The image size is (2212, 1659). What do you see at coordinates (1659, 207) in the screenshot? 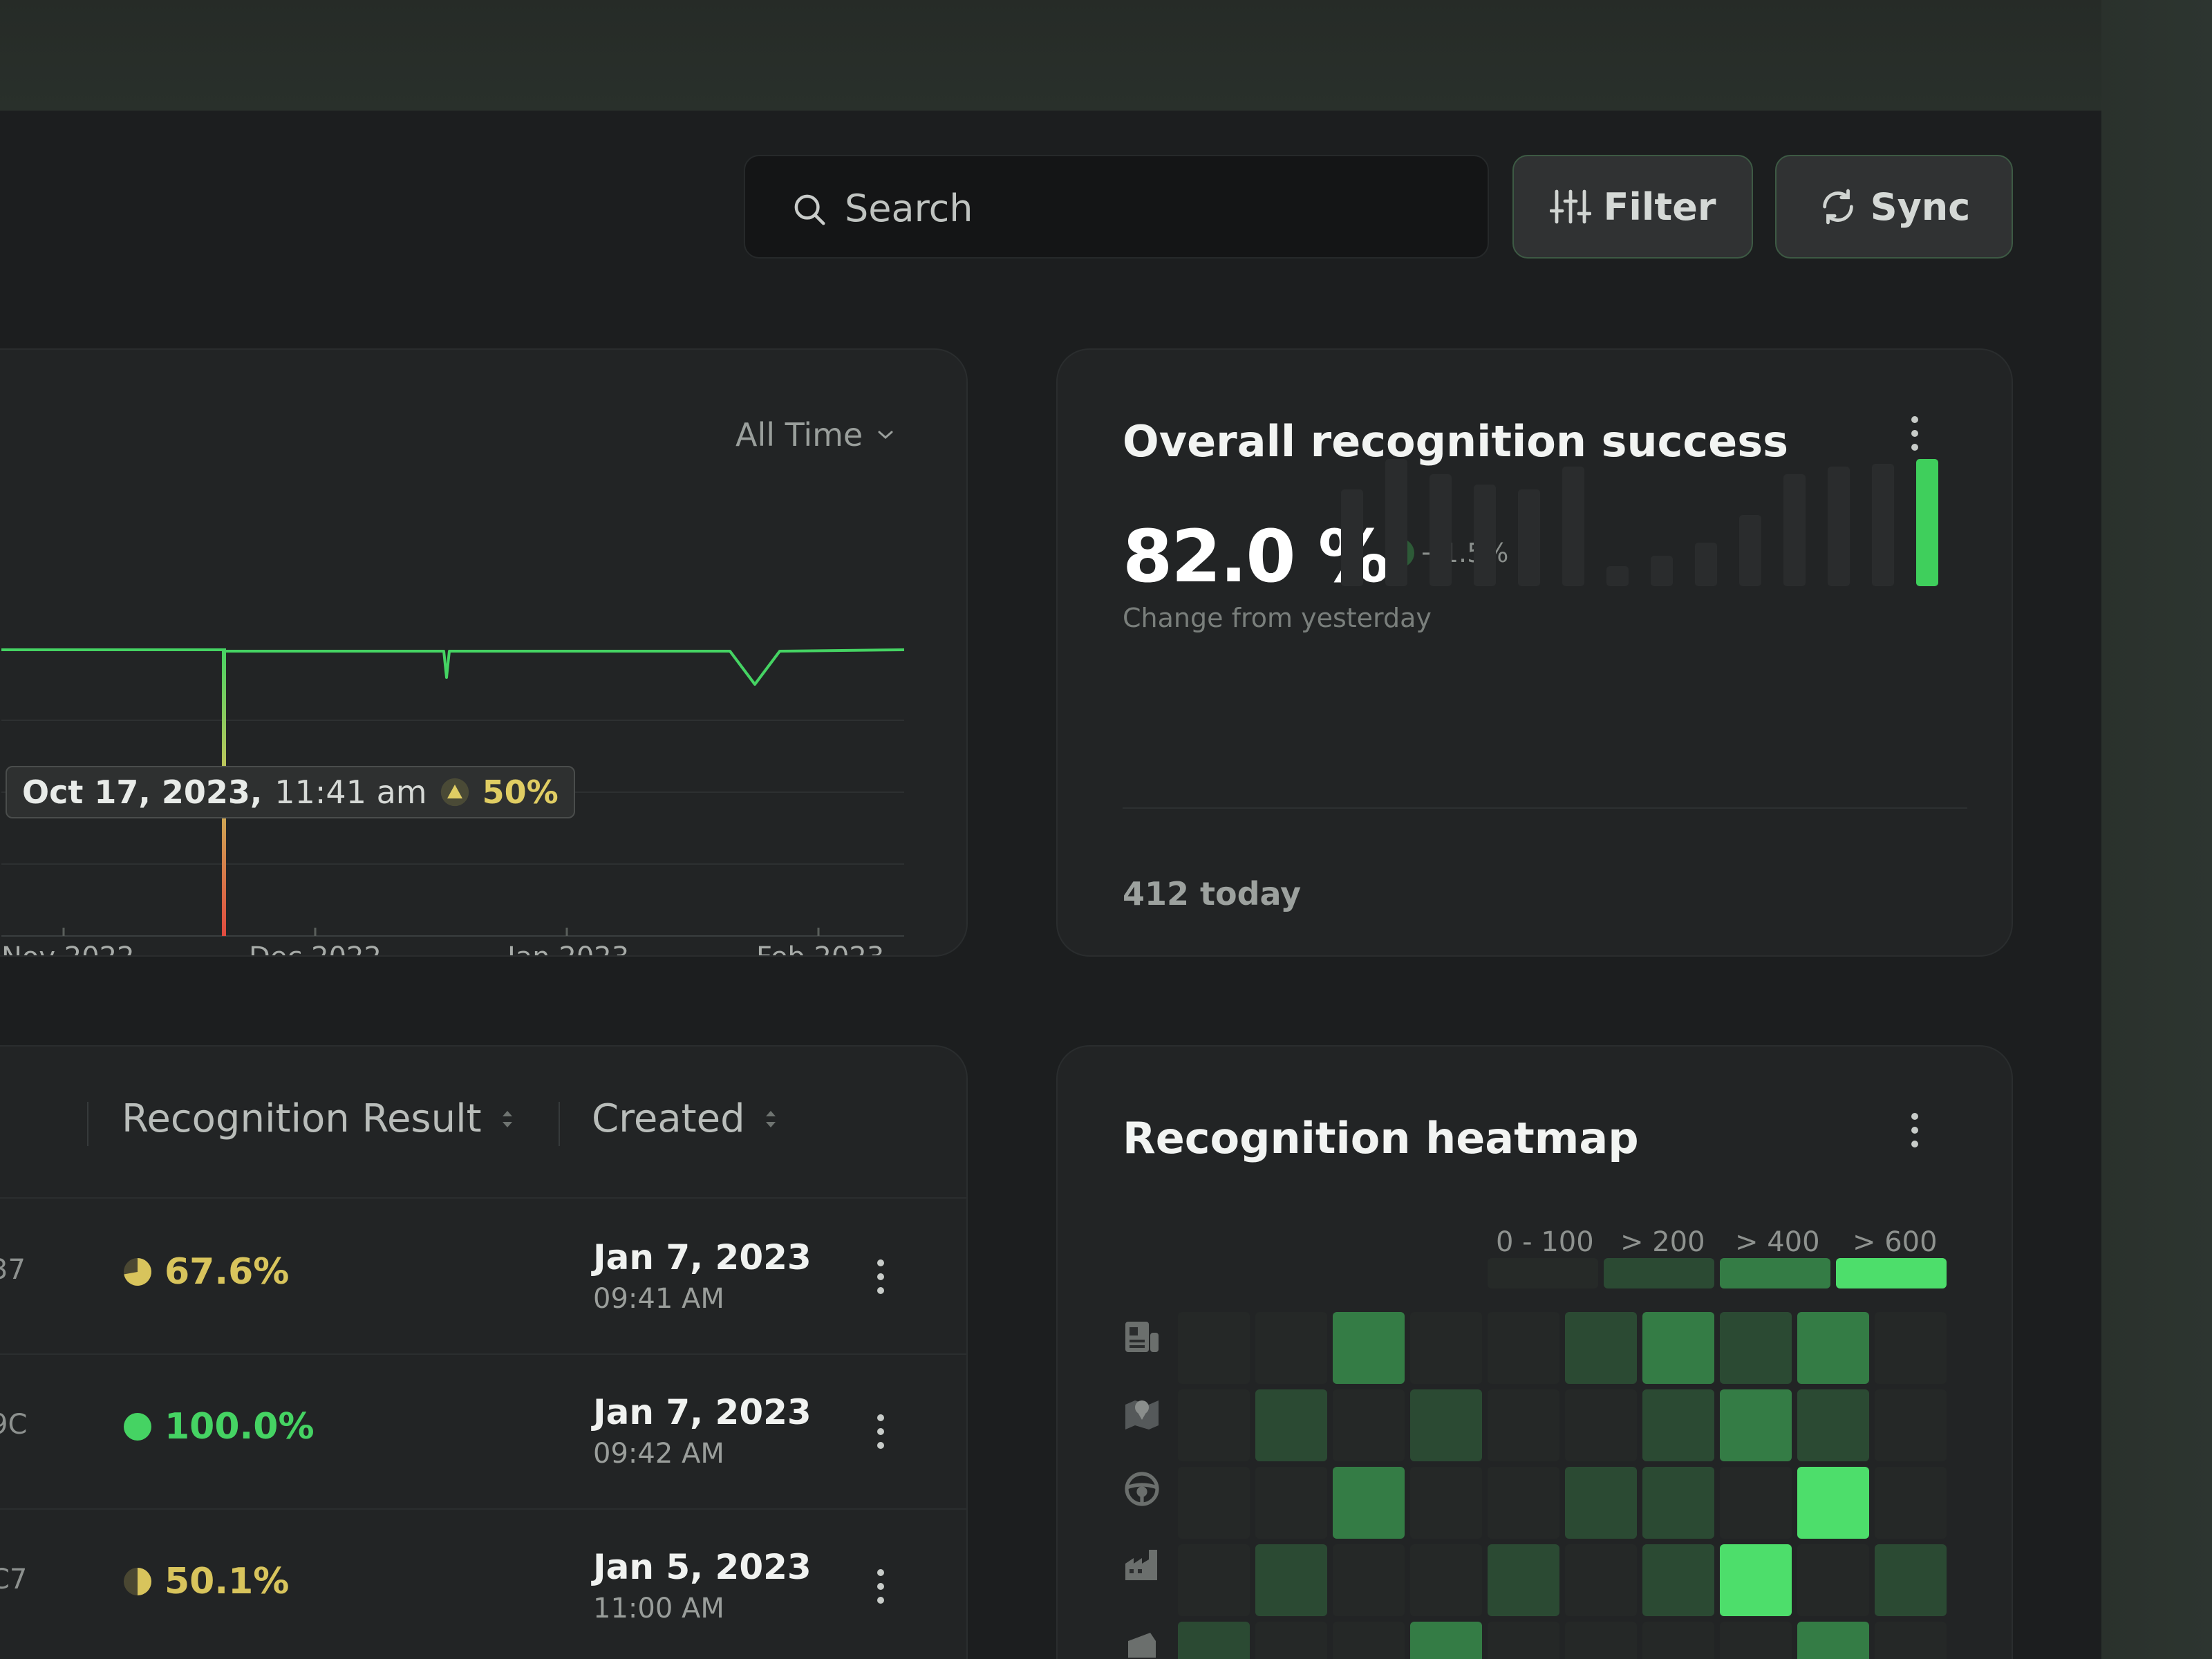
I see `filter-button-label: Filter` at bounding box center [1659, 207].